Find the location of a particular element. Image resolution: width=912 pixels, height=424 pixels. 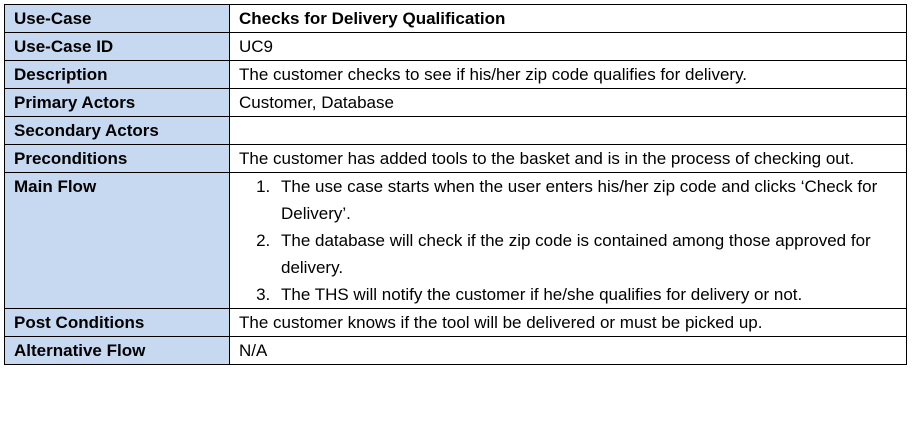

table-row: Secondary Actors is located at coordinates (455, 130).